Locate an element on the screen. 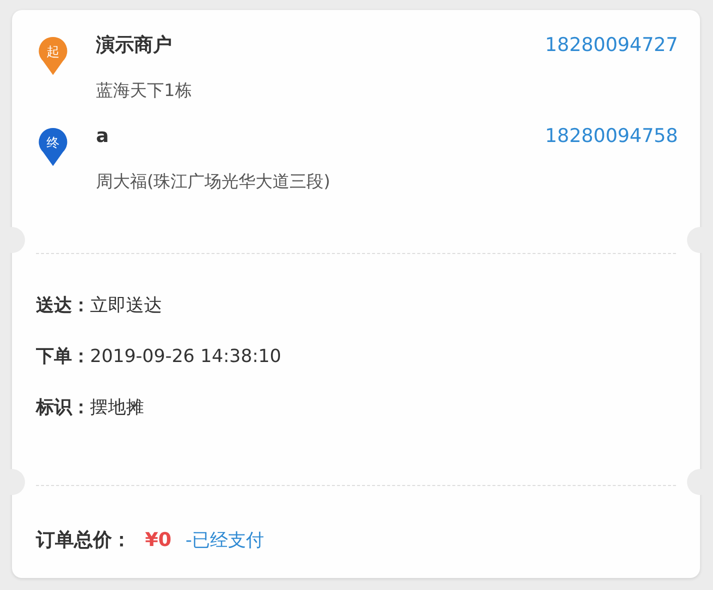 This screenshot has height=590, width=713. total-label: 订单总价： is located at coordinates (83, 540).